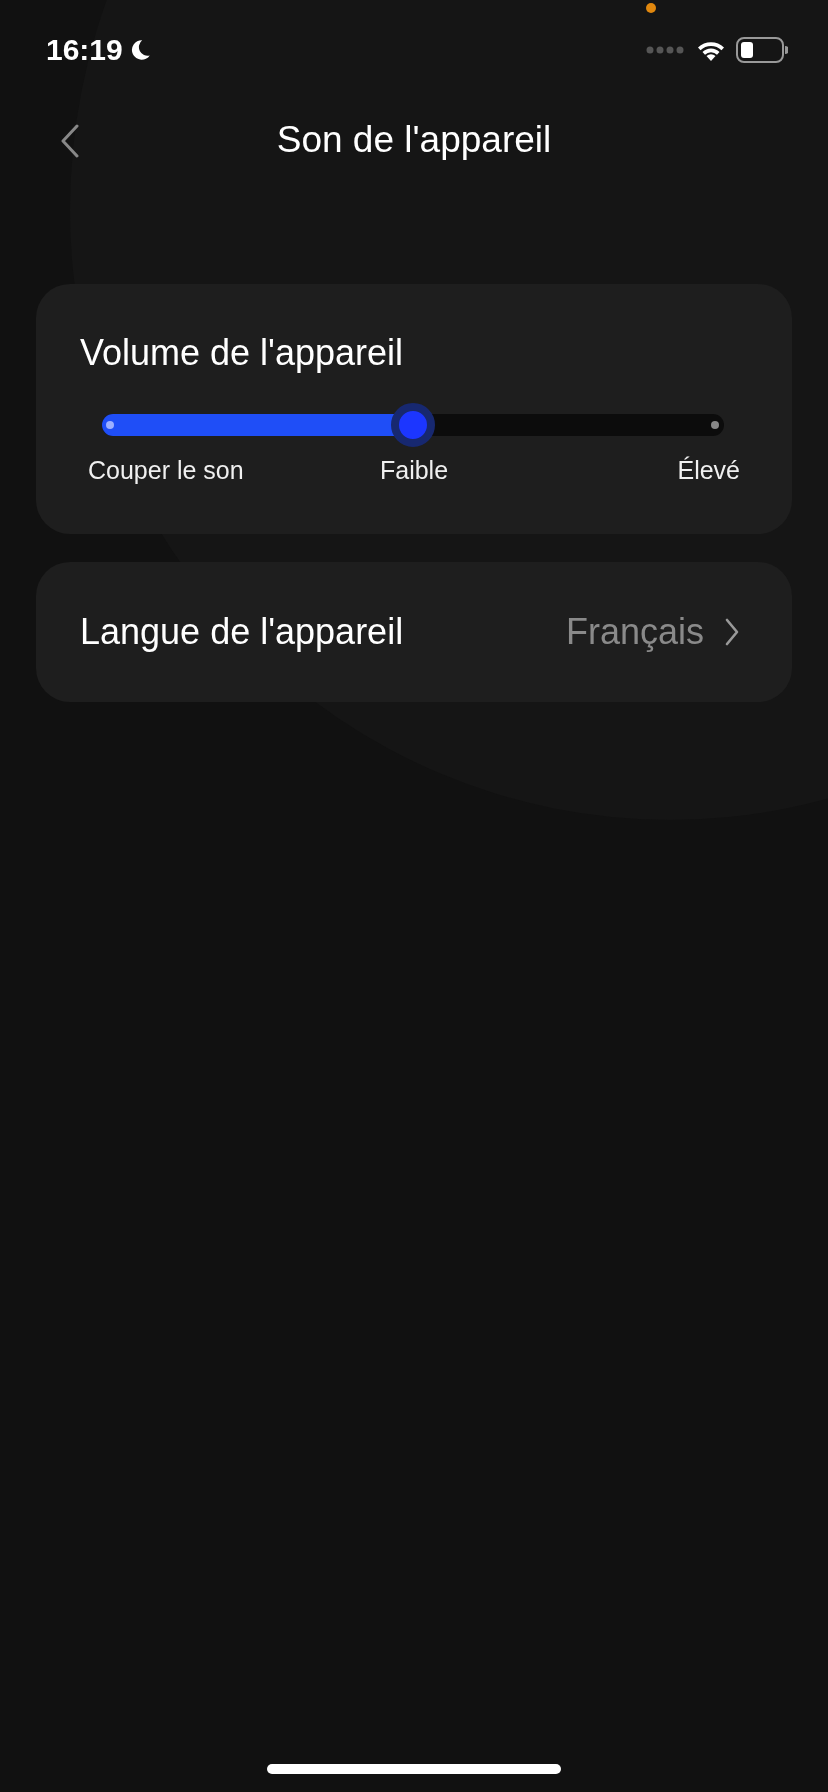 The height and width of the screenshot is (1792, 828). I want to click on chevron-right-icon, so click(732, 632).